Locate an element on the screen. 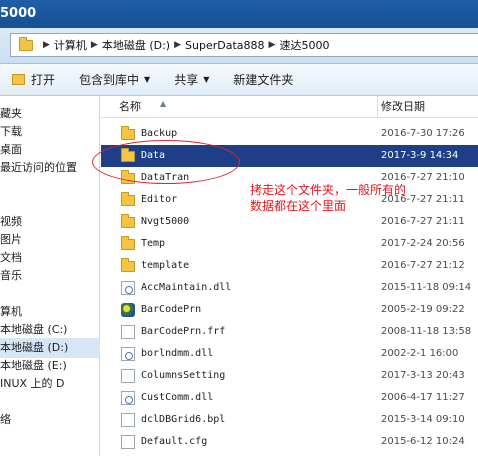 The width and height of the screenshot is (478, 456). file-row-columnssetting: ColumnsSetting 2017-3-13 20:43 is located at coordinates (289, 376).